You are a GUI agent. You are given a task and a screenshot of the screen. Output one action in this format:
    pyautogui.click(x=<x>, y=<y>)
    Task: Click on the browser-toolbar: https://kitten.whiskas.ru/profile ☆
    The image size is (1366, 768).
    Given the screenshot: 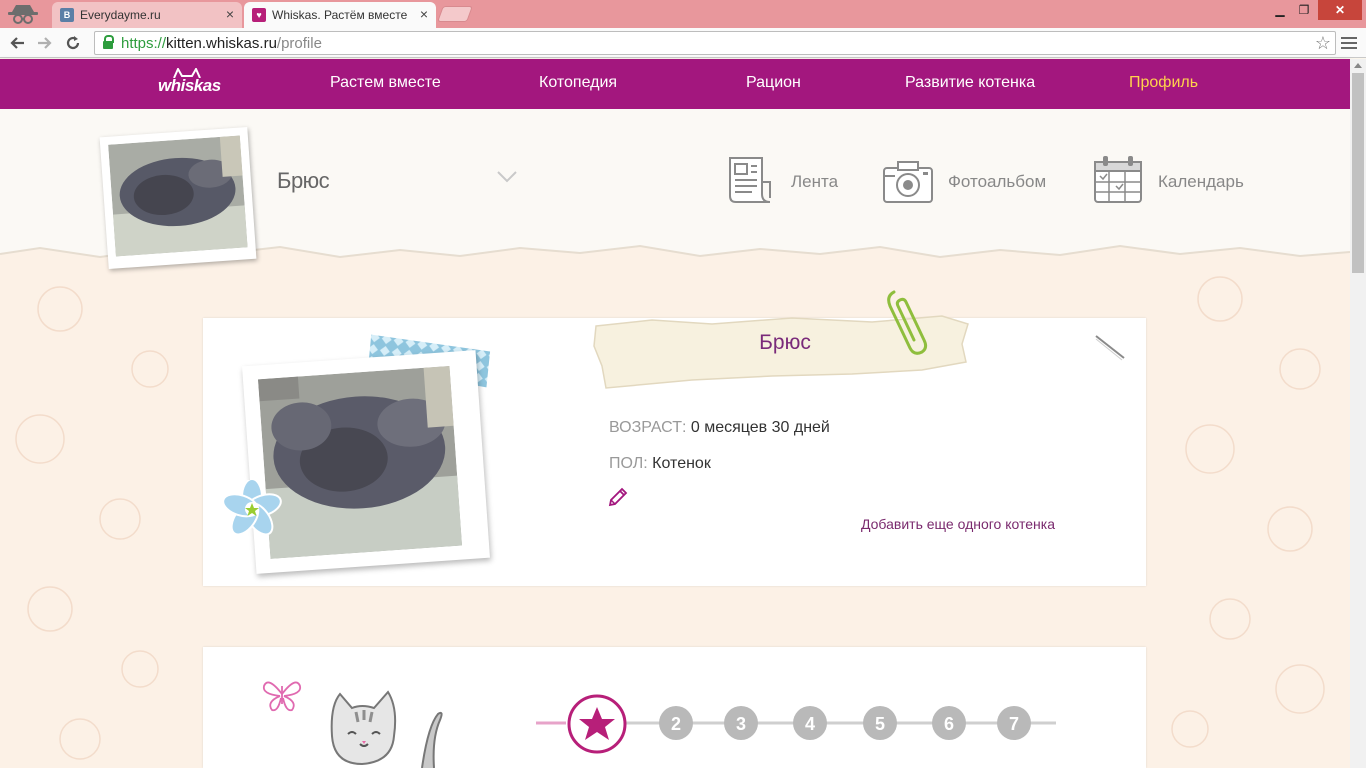 What is the action you would take?
    pyautogui.click(x=683, y=43)
    